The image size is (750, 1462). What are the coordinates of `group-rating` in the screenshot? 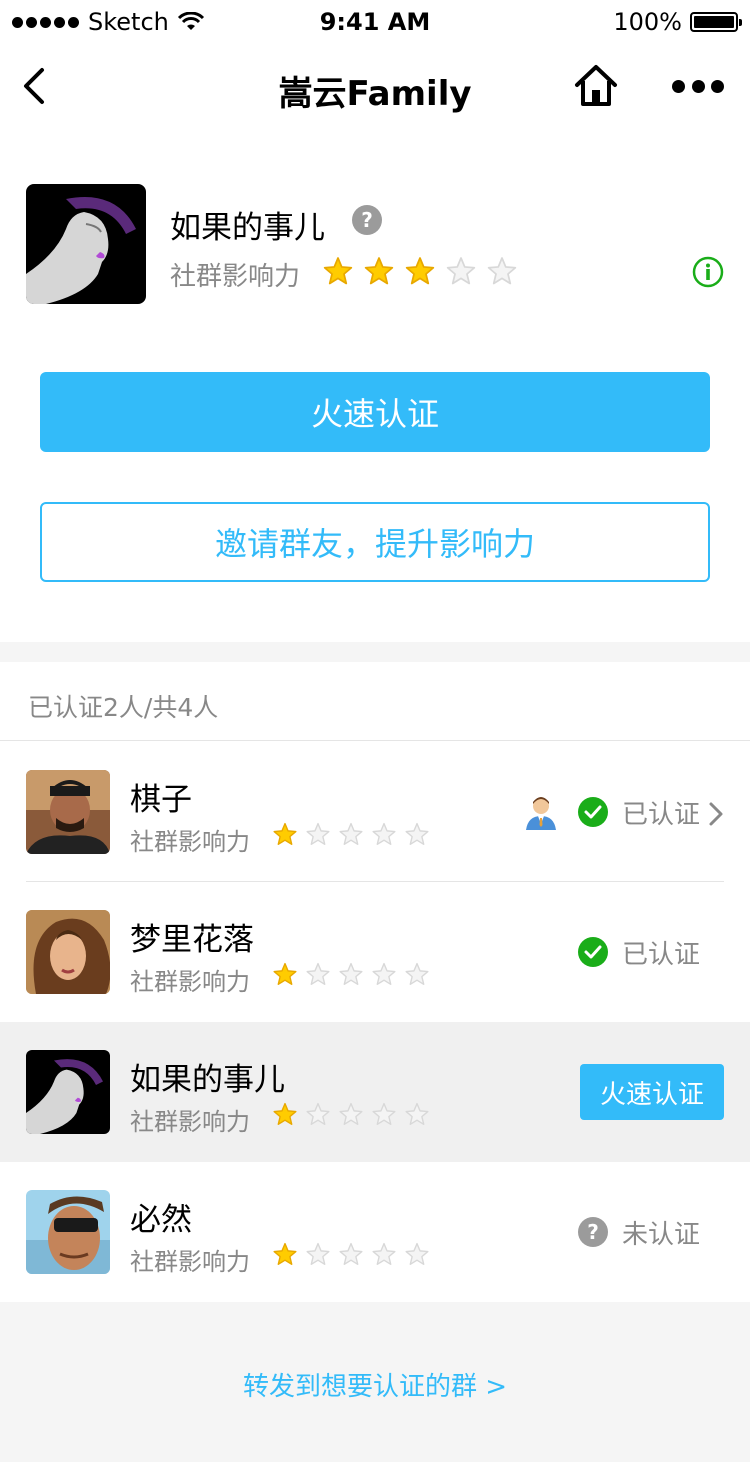 It's located at (420, 272).